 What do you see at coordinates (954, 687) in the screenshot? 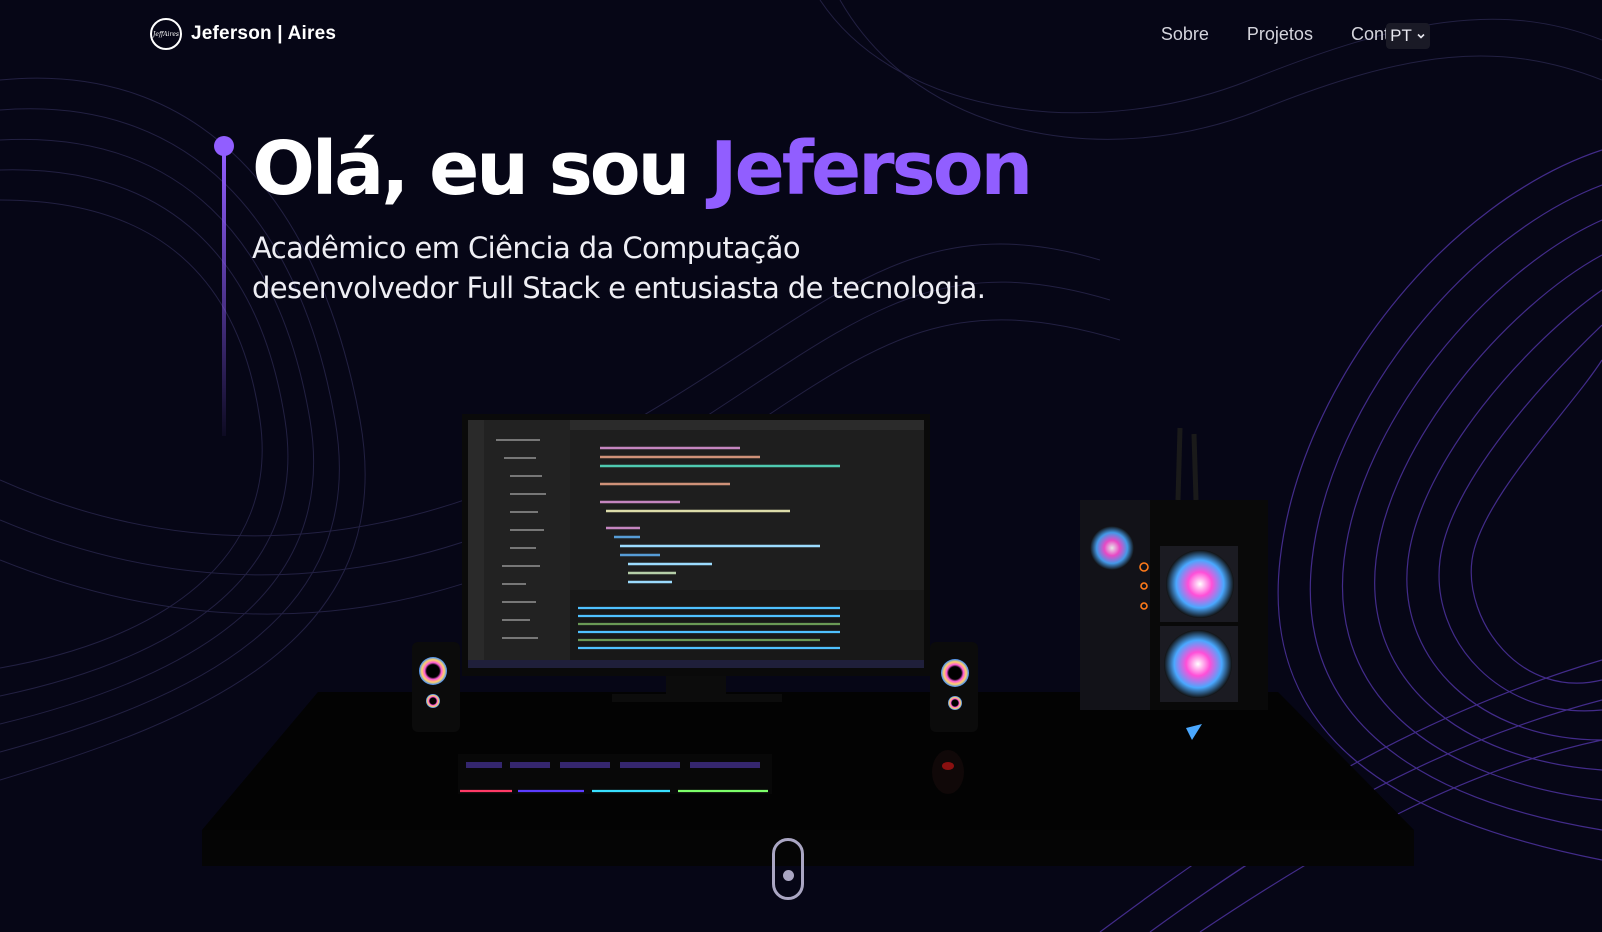
I see `speaker-right` at bounding box center [954, 687].